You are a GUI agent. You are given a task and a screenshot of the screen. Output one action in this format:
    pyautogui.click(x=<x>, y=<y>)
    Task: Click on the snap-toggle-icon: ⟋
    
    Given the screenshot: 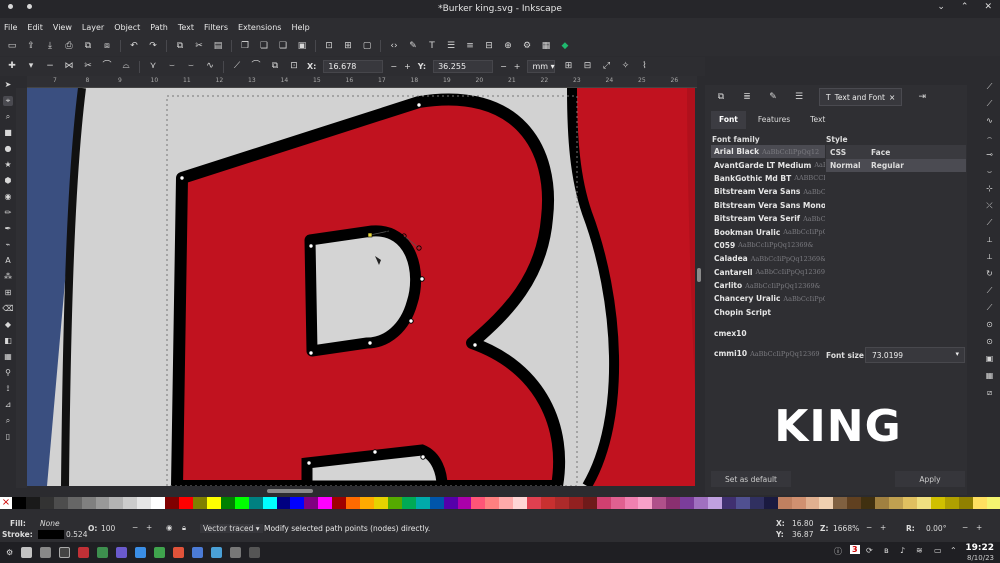 What is the action you would take?
    pyautogui.click(x=990, y=87)
    